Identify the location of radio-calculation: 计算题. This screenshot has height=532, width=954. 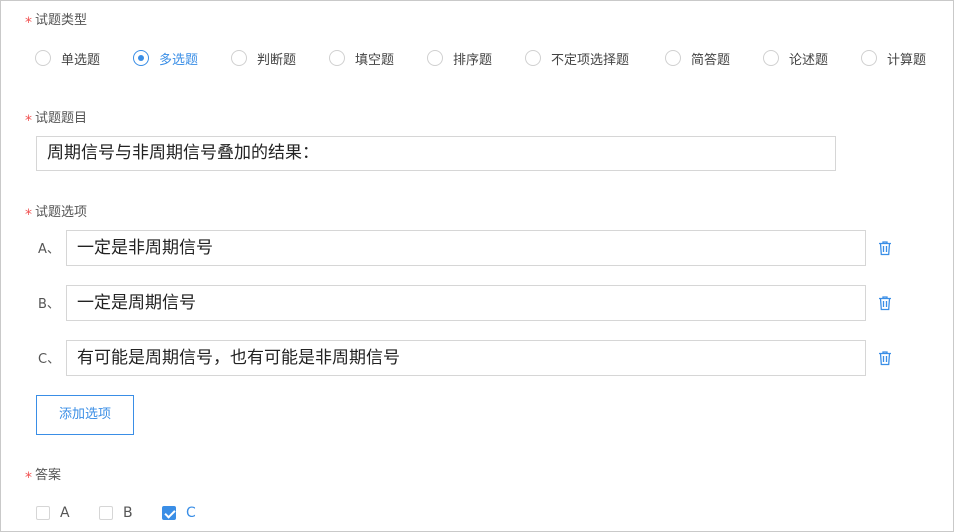
(893, 58).